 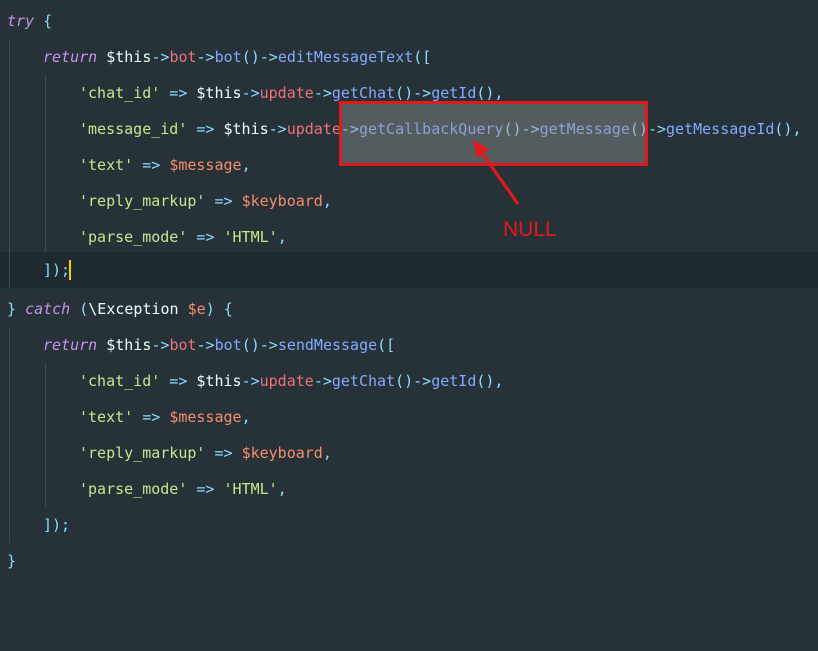 What do you see at coordinates (530, 229) in the screenshot?
I see `annotation-label: NULL` at bounding box center [530, 229].